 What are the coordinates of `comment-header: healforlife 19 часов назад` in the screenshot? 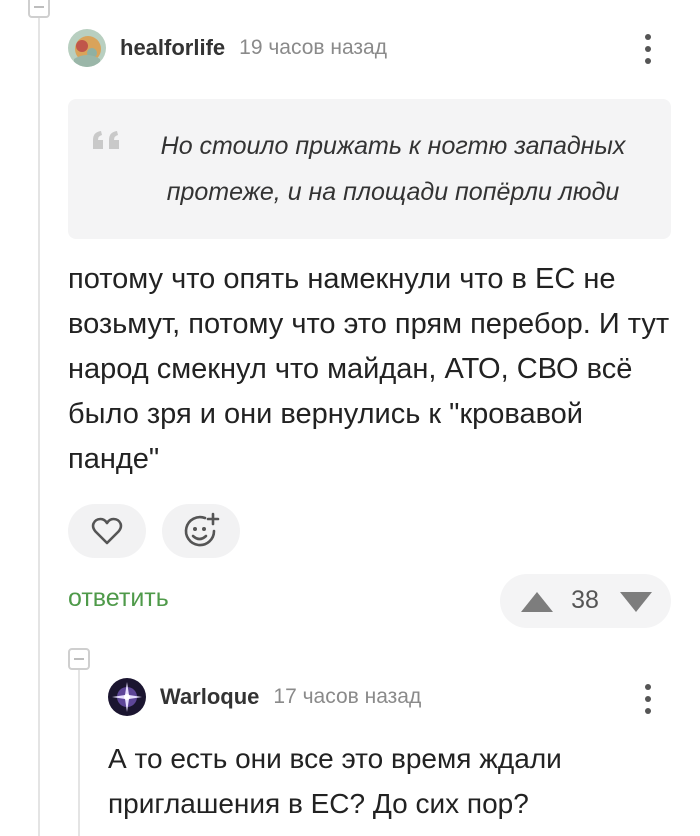 It's located at (227, 48).